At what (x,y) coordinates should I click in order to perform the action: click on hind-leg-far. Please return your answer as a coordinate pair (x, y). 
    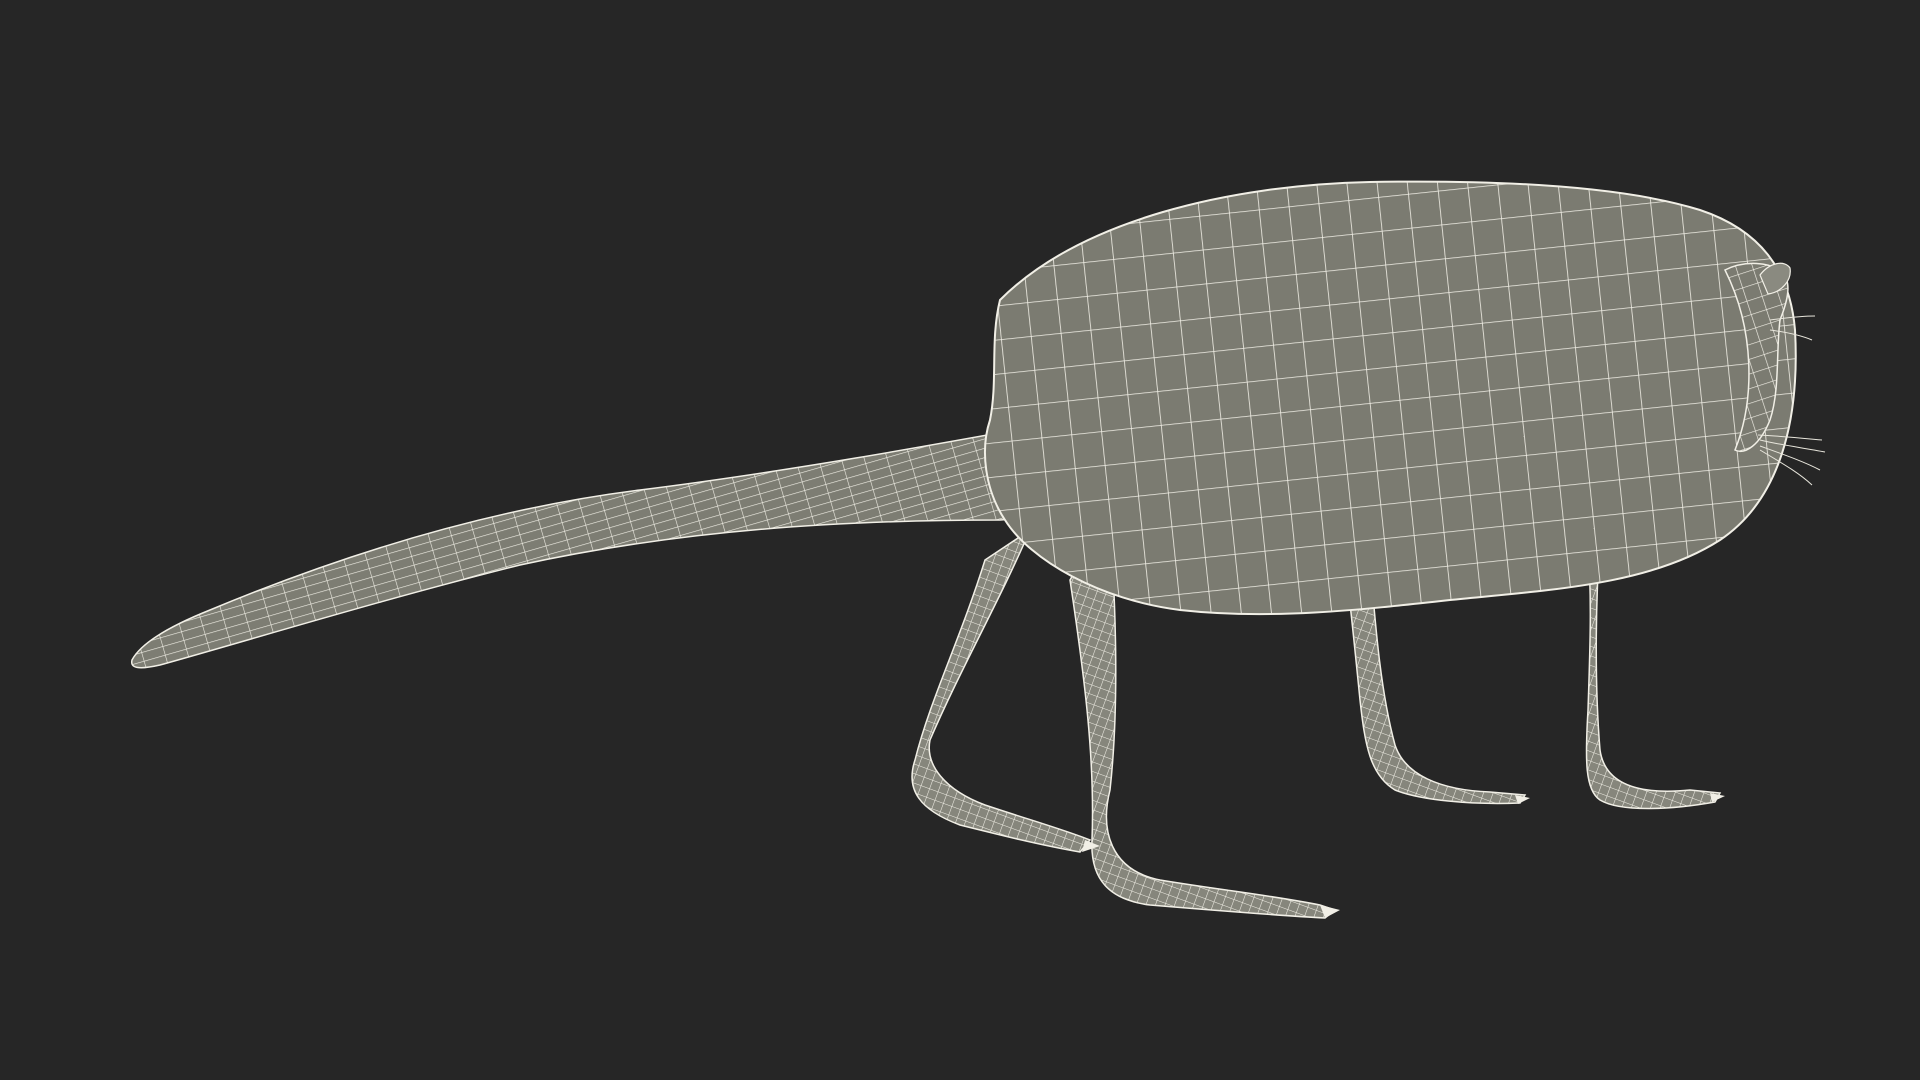
    Looking at the image, I should click on (1001, 690).